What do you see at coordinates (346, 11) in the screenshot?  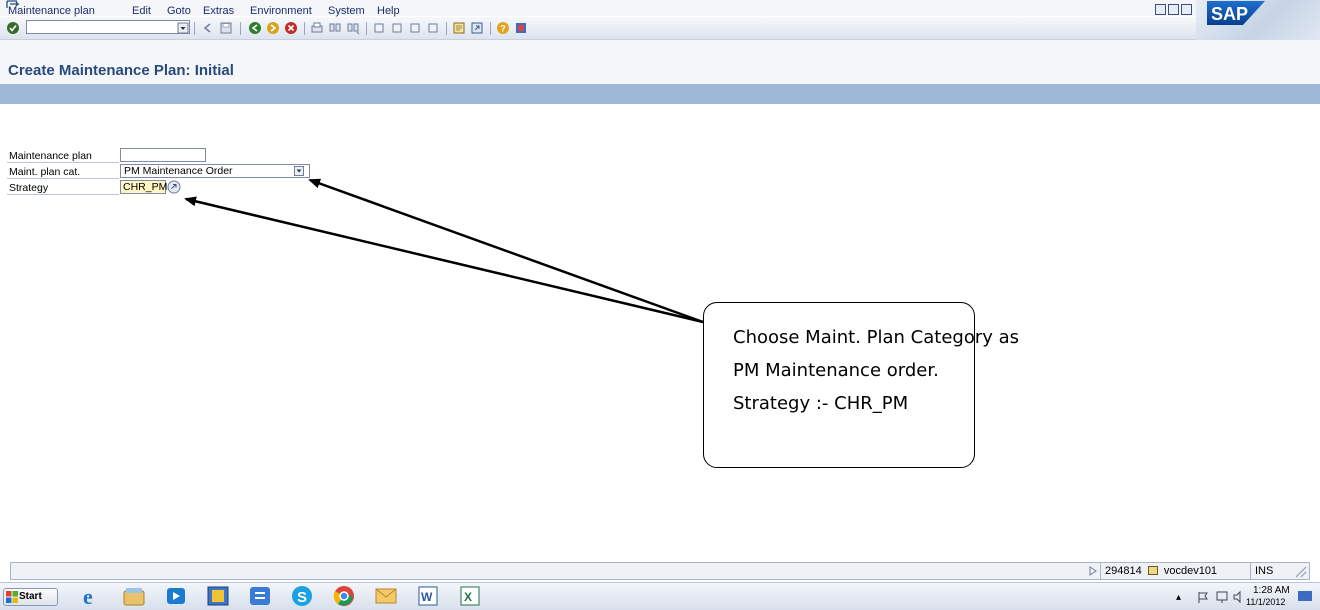 I see `menu-system: System` at bounding box center [346, 11].